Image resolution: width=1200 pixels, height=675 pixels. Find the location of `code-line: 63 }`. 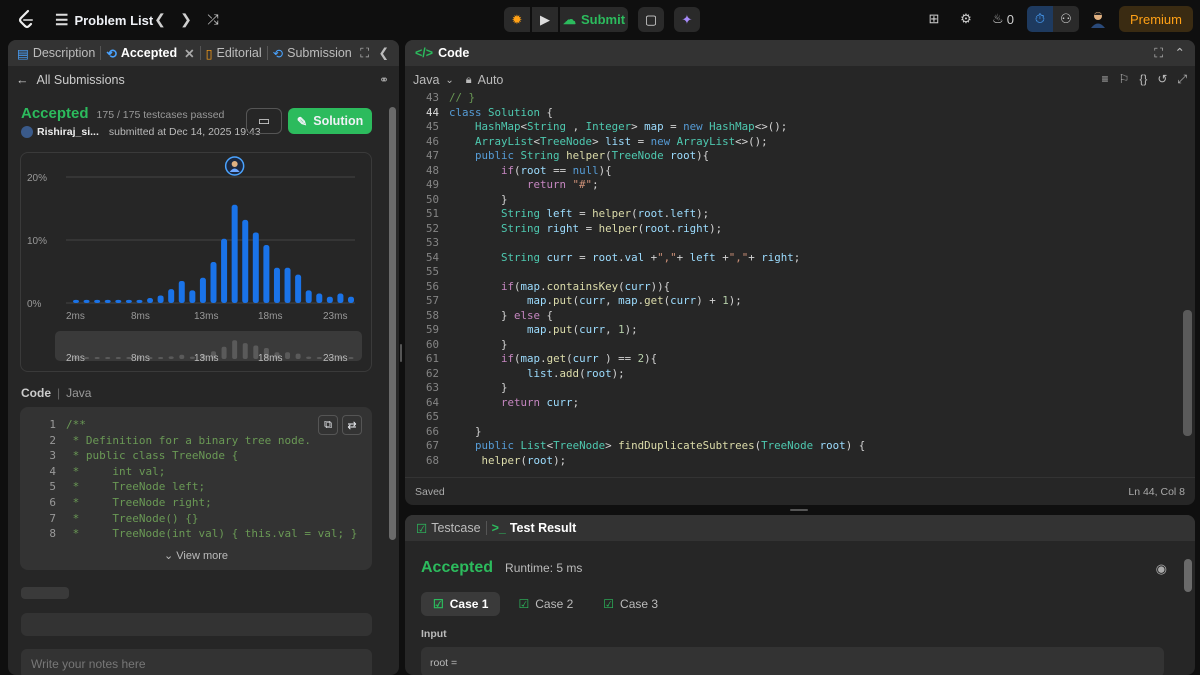

code-line: 63 } is located at coordinates (792, 388).